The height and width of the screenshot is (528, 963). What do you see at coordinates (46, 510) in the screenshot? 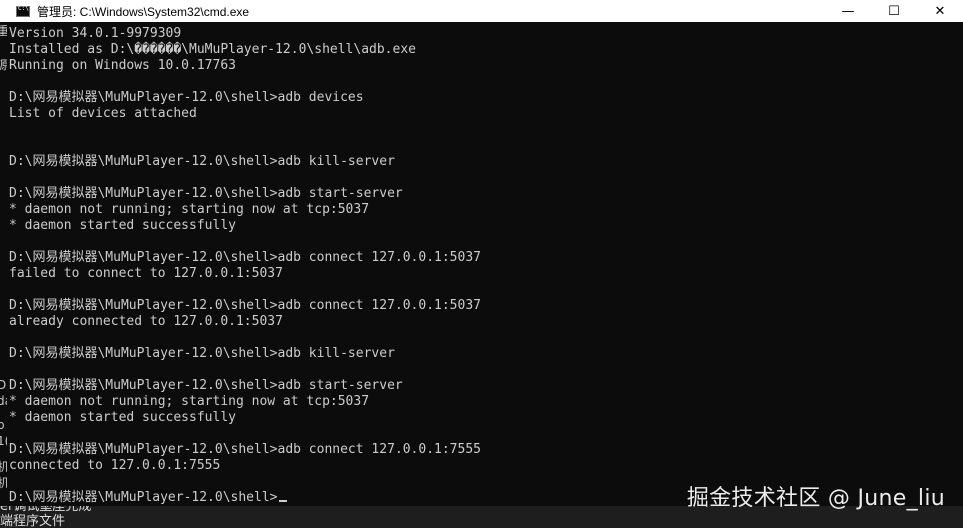
I see `background-text-line: er调试壑座完成` at bounding box center [46, 510].